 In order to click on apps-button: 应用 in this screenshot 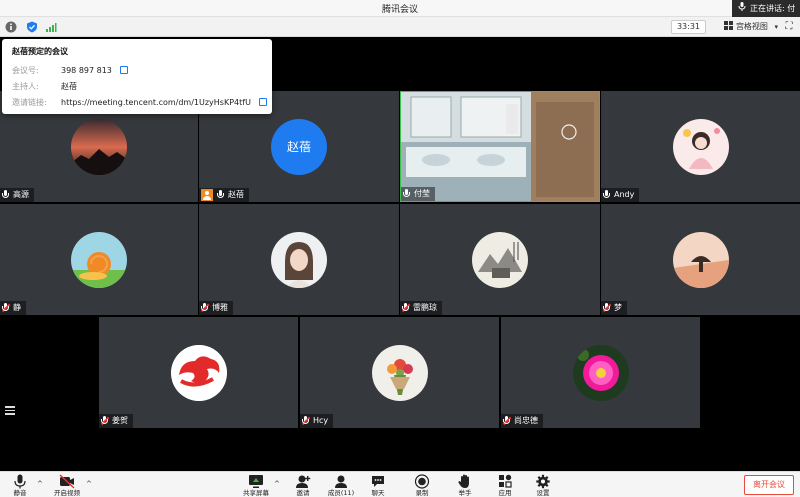, I will do `click(505, 485)`.